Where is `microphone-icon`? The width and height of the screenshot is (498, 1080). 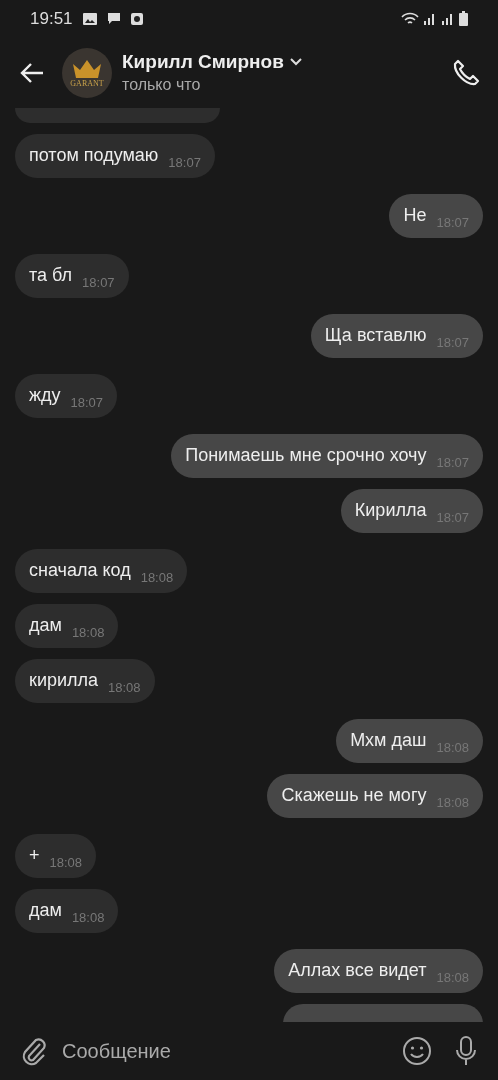
microphone-icon is located at coordinates (466, 1051).